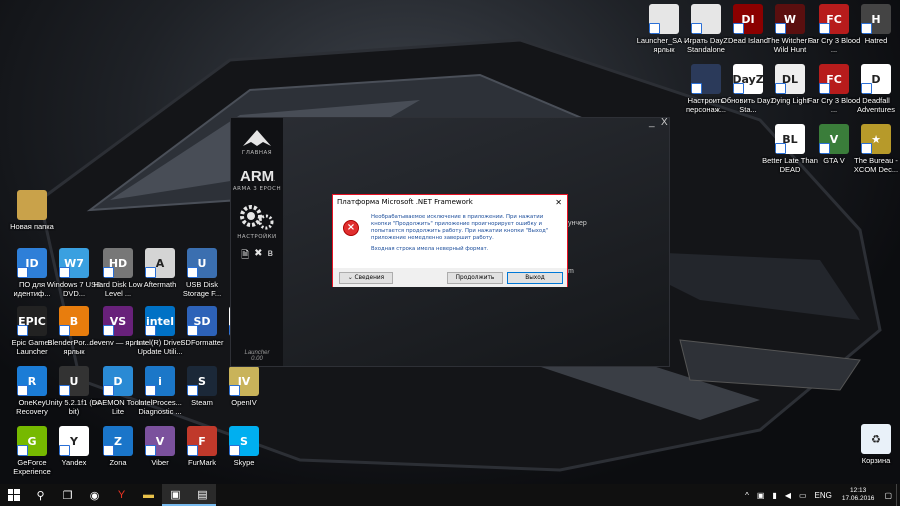 This screenshot has height=506, width=900. I want to click on details-button-label: Сведения, so click(369, 278).